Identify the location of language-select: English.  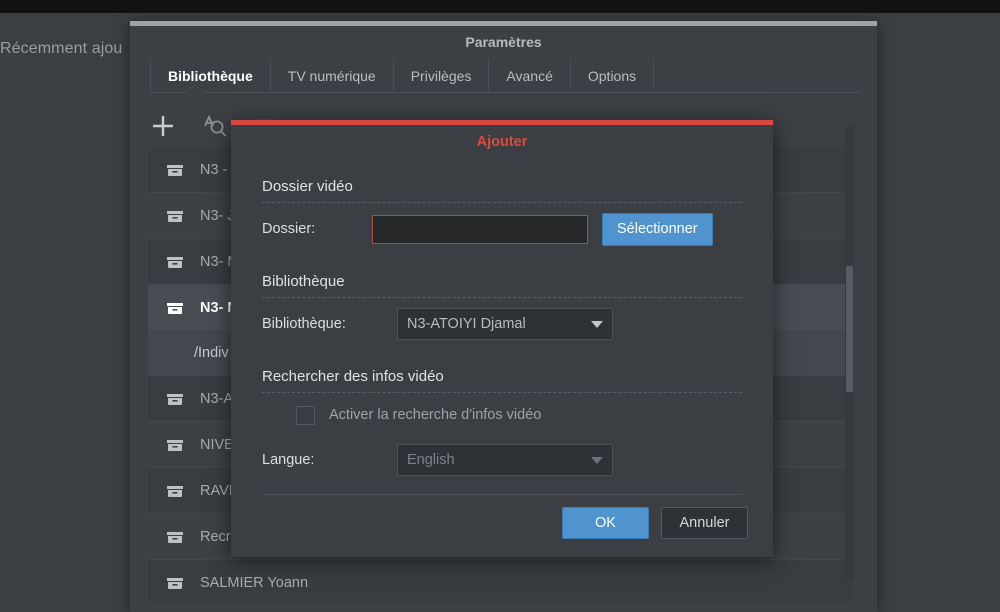
(505, 460).